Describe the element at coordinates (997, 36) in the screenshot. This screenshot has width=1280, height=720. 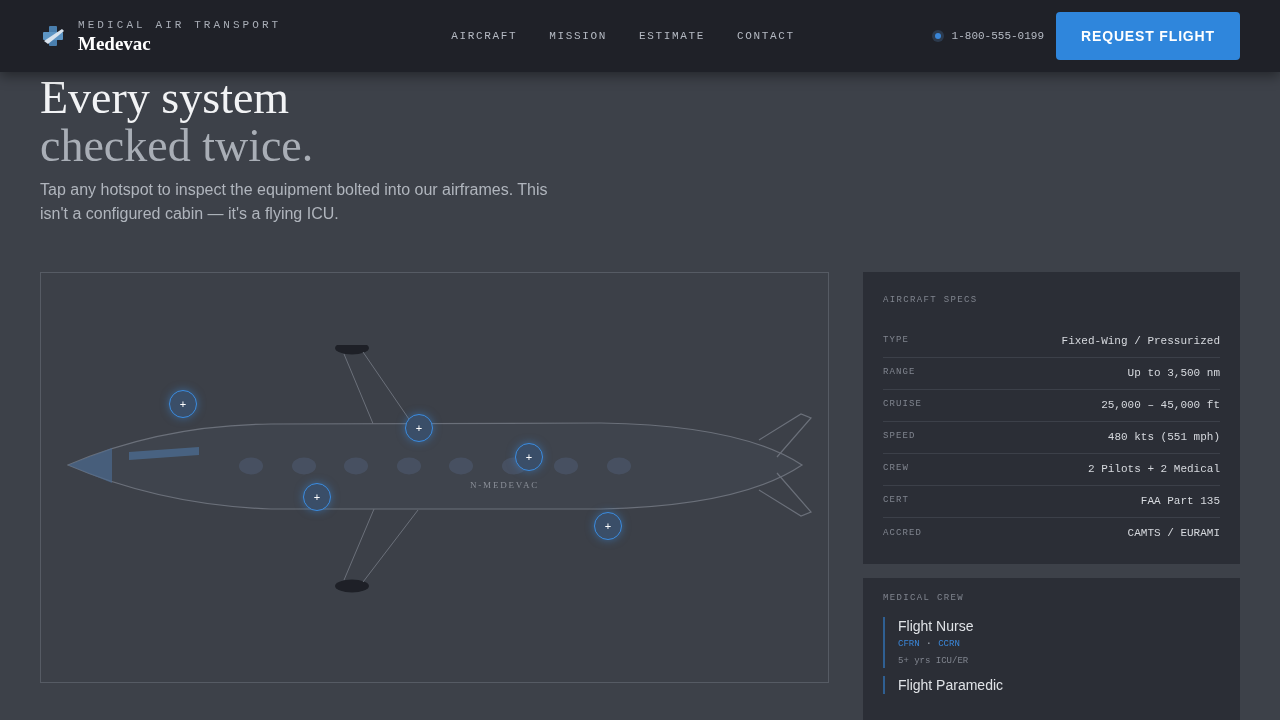
I see `phone-number: 1-800-555-0199` at that location.